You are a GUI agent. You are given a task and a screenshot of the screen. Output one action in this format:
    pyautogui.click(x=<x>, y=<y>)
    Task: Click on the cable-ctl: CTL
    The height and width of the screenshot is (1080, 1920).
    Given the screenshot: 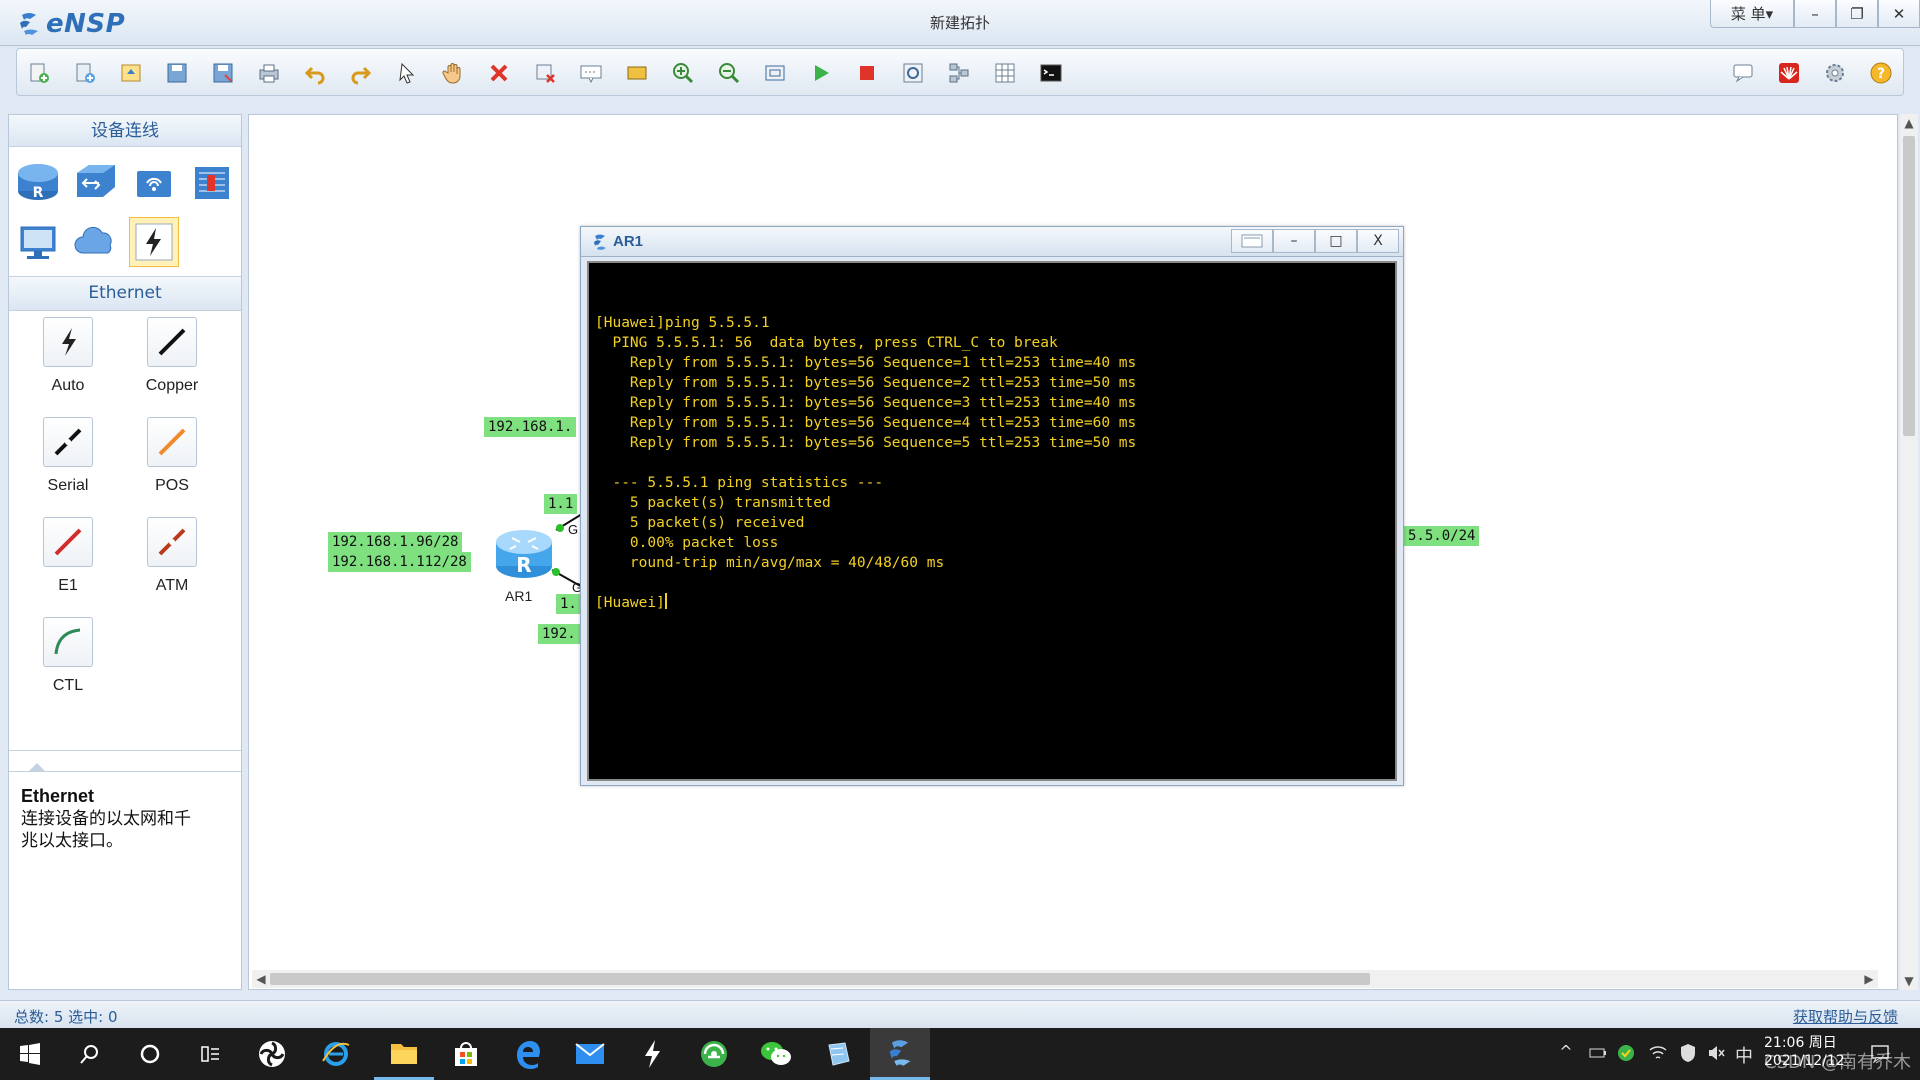 What is the action you would take?
    pyautogui.click(x=68, y=656)
    